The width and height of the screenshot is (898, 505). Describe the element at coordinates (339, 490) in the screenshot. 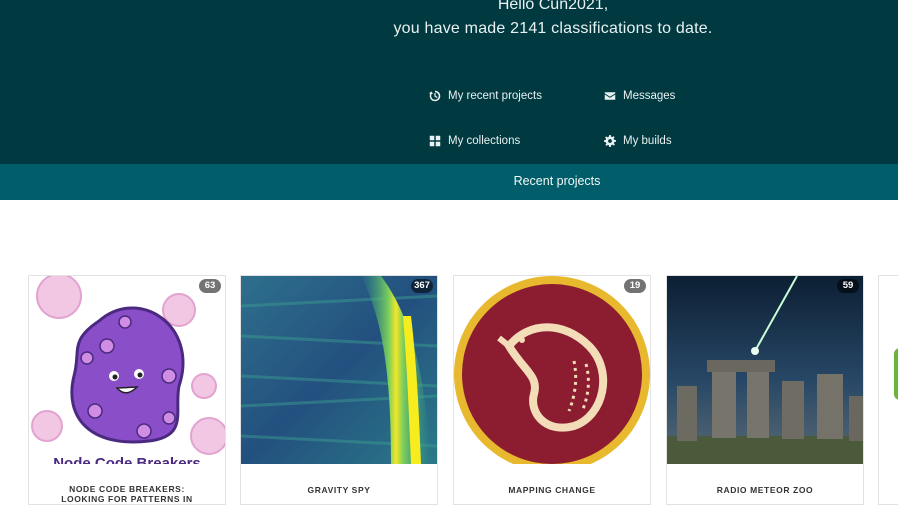

I see `project-title: GRAVITY SPY` at that location.